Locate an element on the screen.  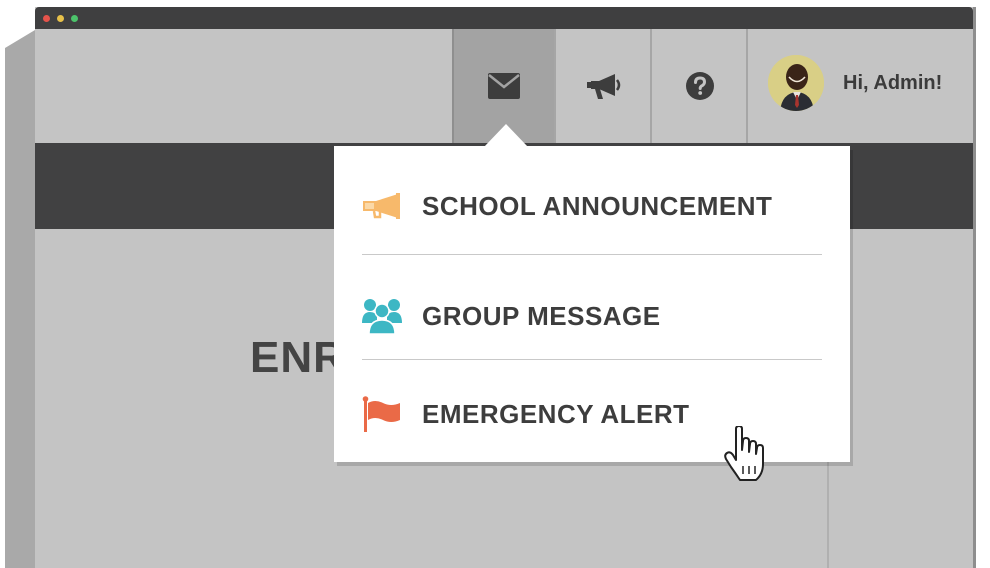
flag-icon is located at coordinates (382, 414).